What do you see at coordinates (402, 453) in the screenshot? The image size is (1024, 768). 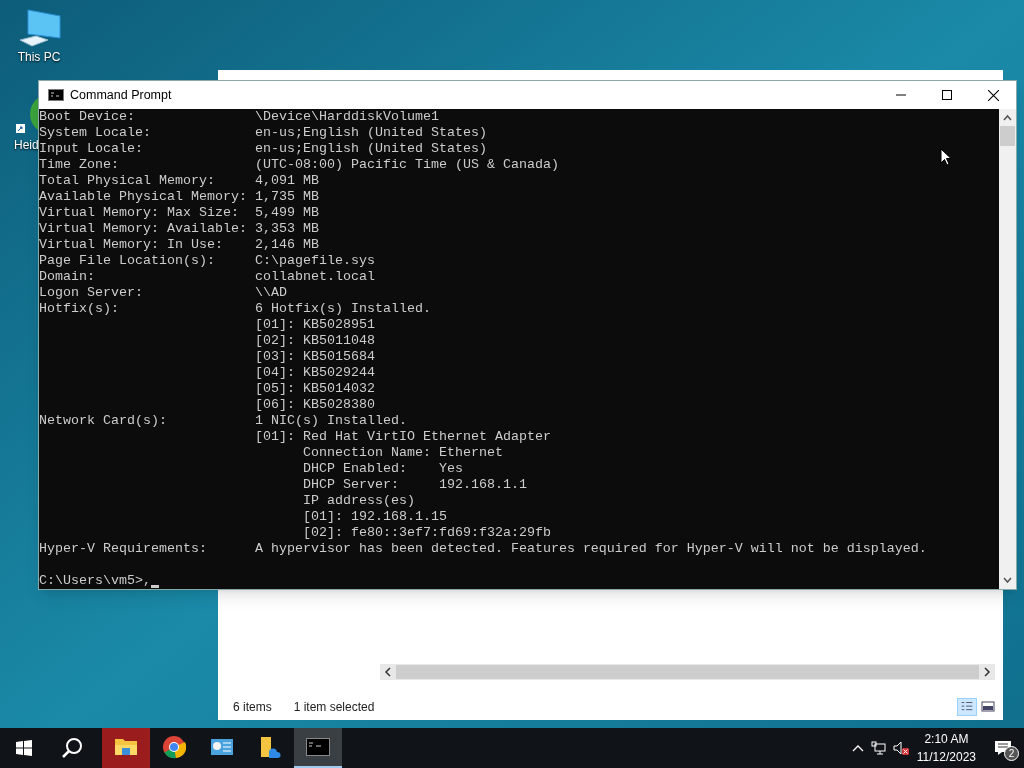 I see `console-line: Connection Name: Ethernet` at bounding box center [402, 453].